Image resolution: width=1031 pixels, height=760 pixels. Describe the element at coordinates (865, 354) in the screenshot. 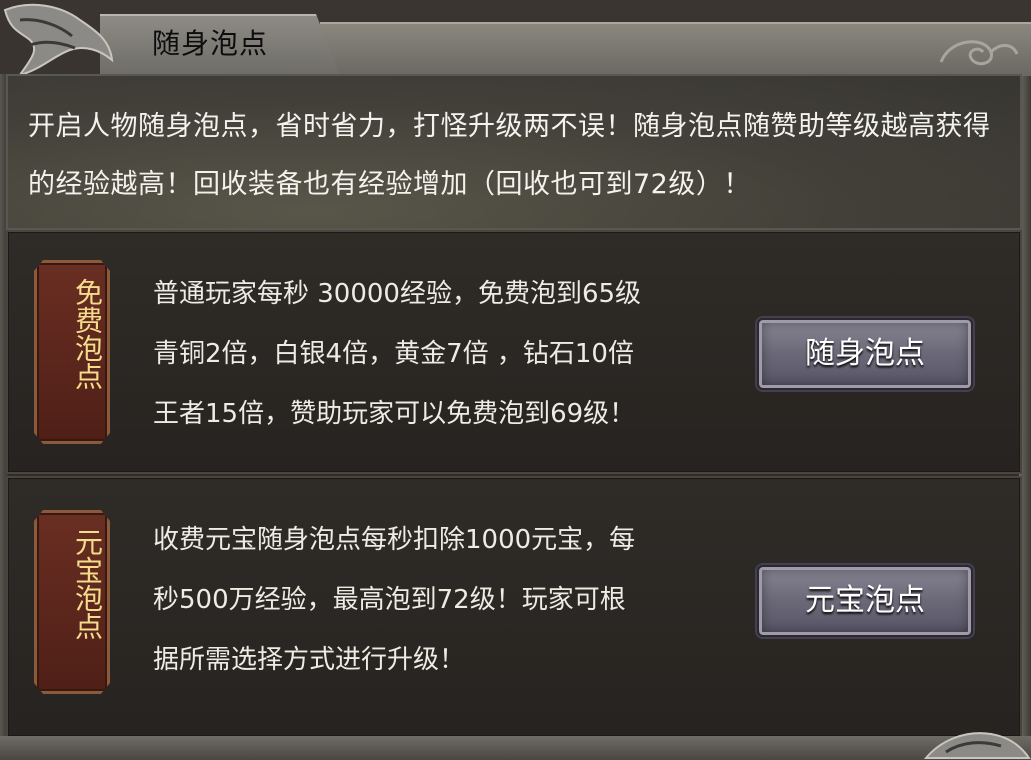

I see `portable-idle-button: 随身泡点` at that location.